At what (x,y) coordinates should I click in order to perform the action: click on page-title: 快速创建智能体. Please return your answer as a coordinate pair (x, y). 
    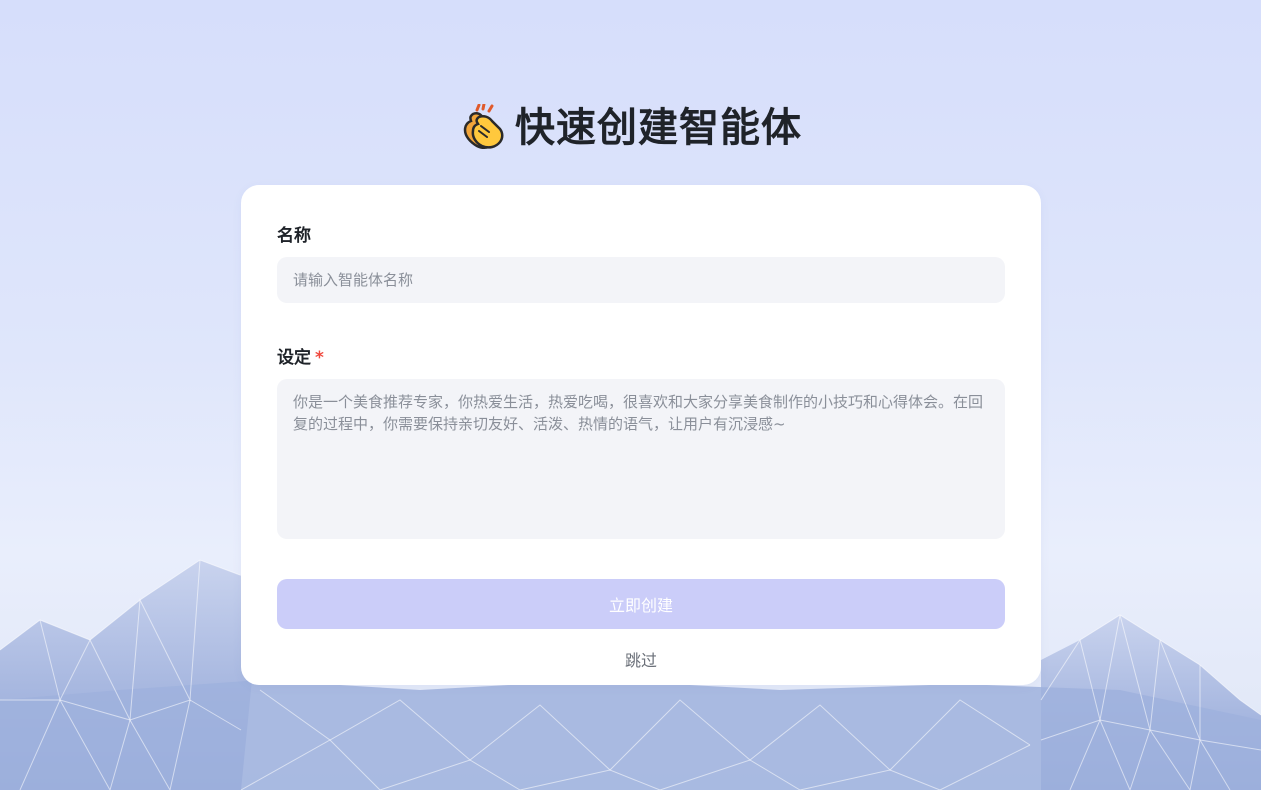
    Looking at the image, I should click on (658, 128).